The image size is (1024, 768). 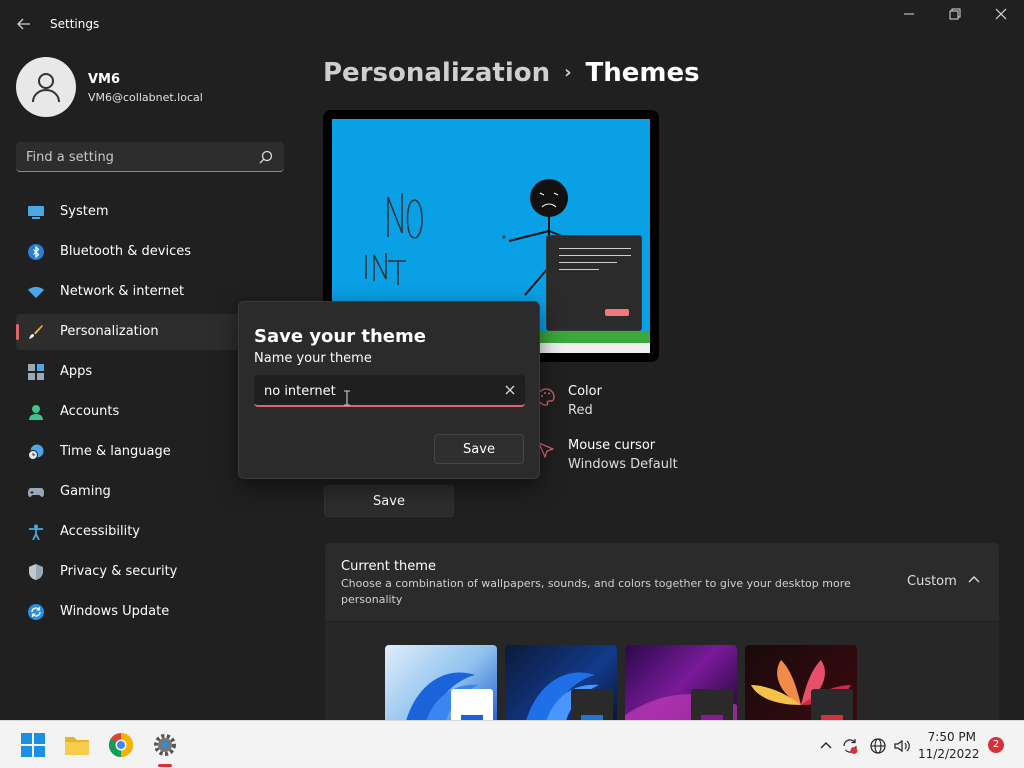 What do you see at coordinates (36, 492) in the screenshot?
I see `gamepad-icon` at bounding box center [36, 492].